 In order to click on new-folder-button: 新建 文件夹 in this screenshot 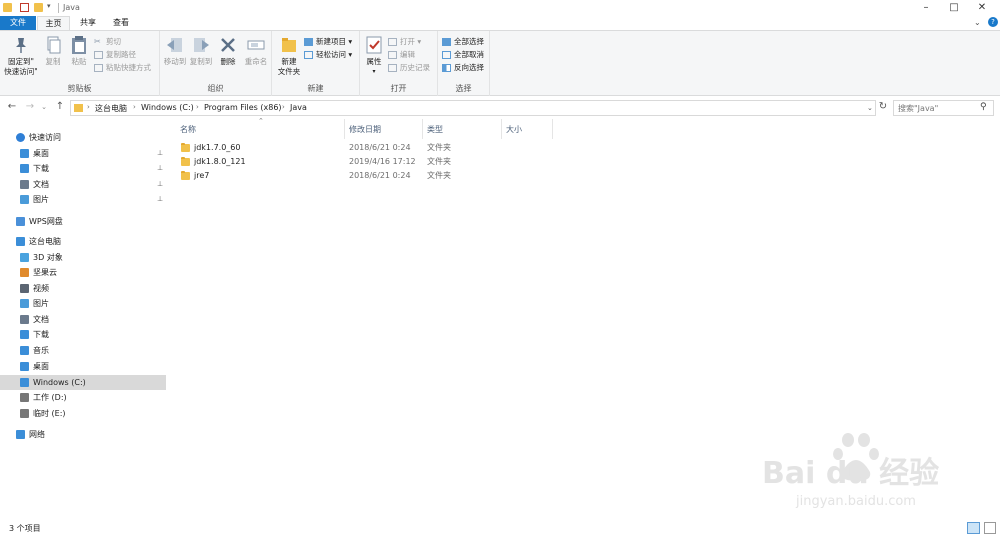, I will do `click(289, 56)`.